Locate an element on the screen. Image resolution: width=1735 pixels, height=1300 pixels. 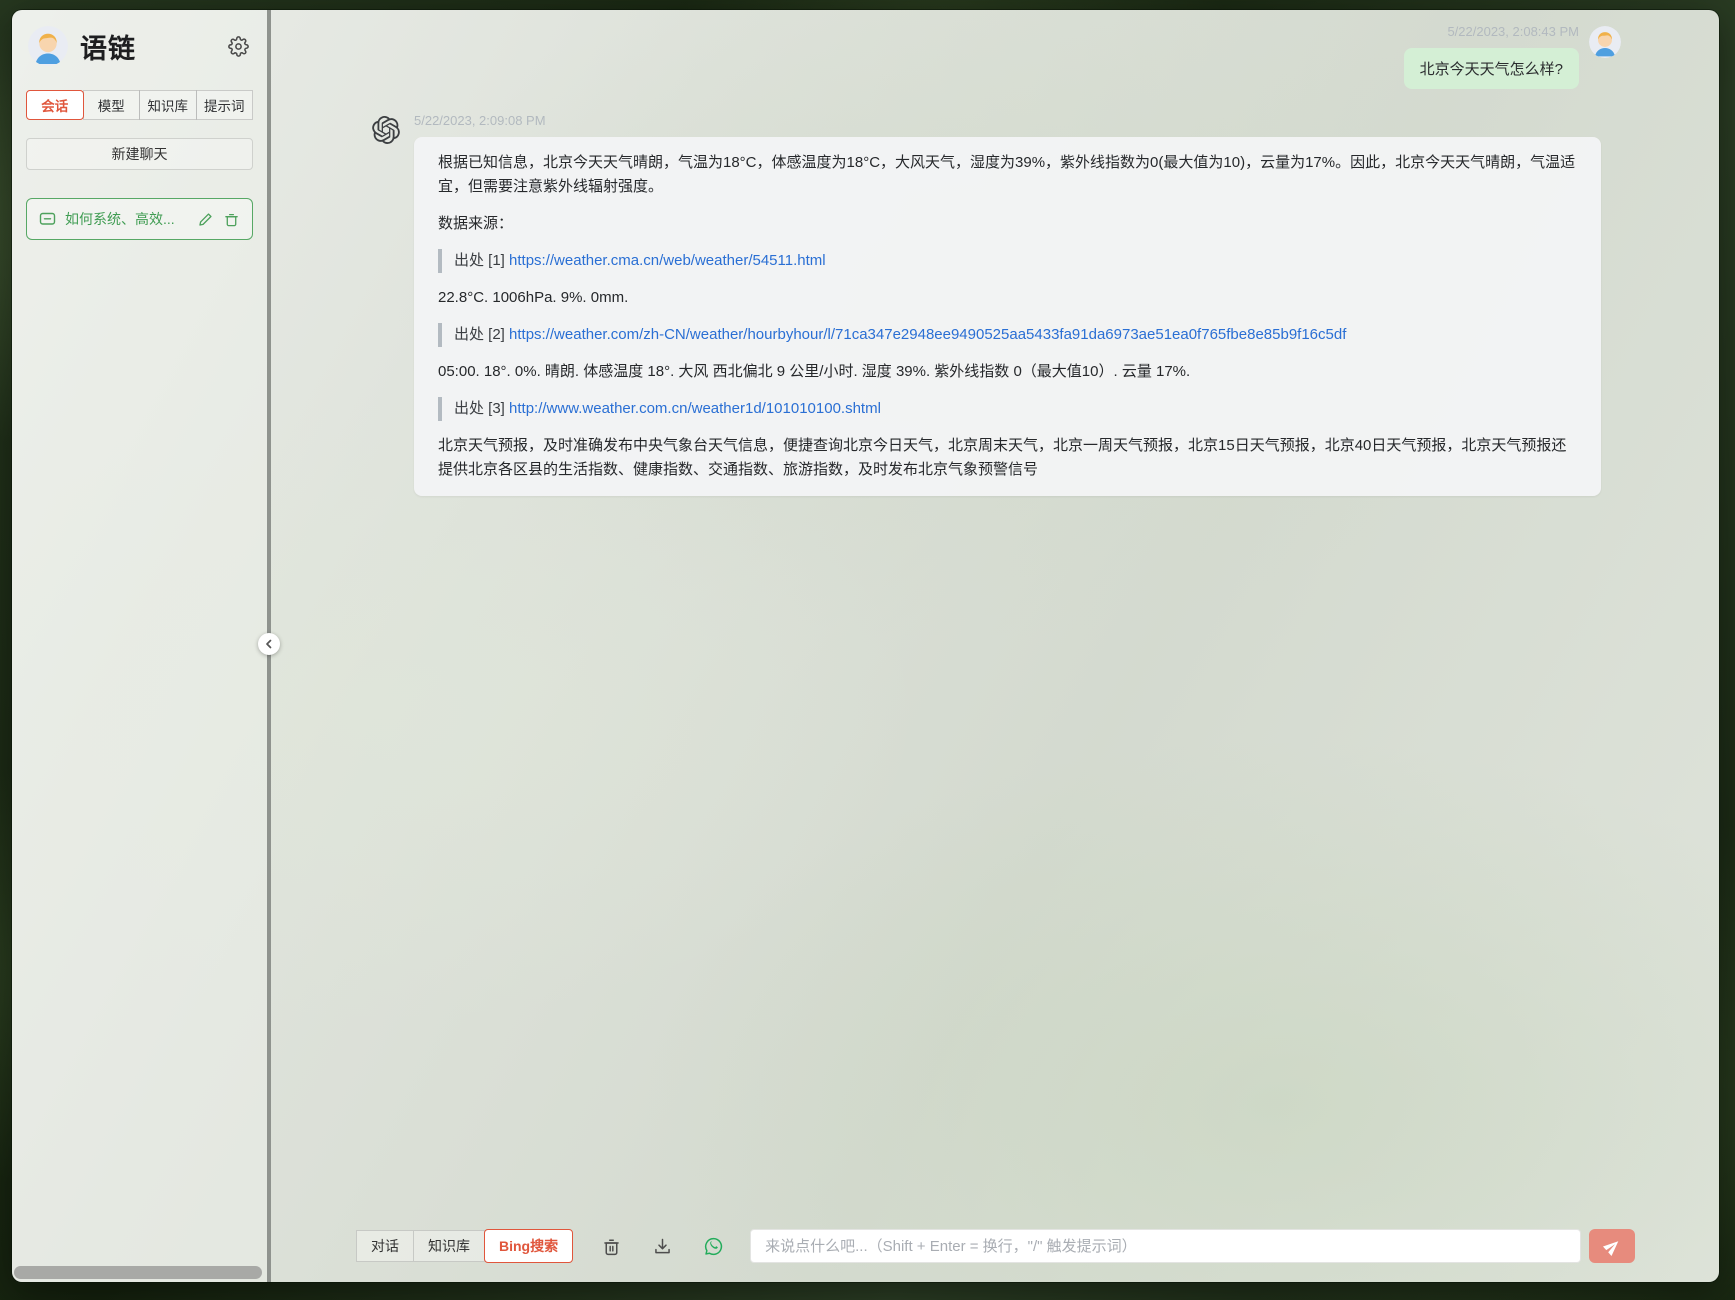
source-label: 出处 [3] is located at coordinates (479, 408).